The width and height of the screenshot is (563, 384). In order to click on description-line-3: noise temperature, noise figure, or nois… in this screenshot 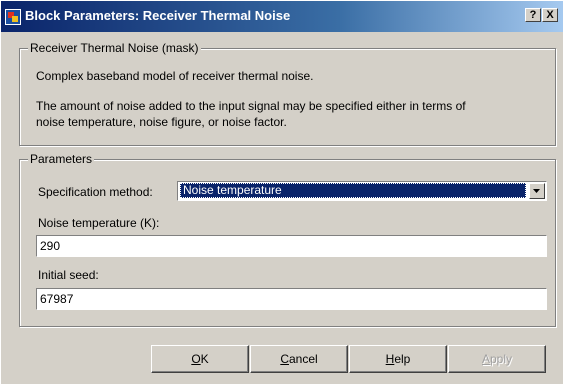, I will do `click(161, 122)`.